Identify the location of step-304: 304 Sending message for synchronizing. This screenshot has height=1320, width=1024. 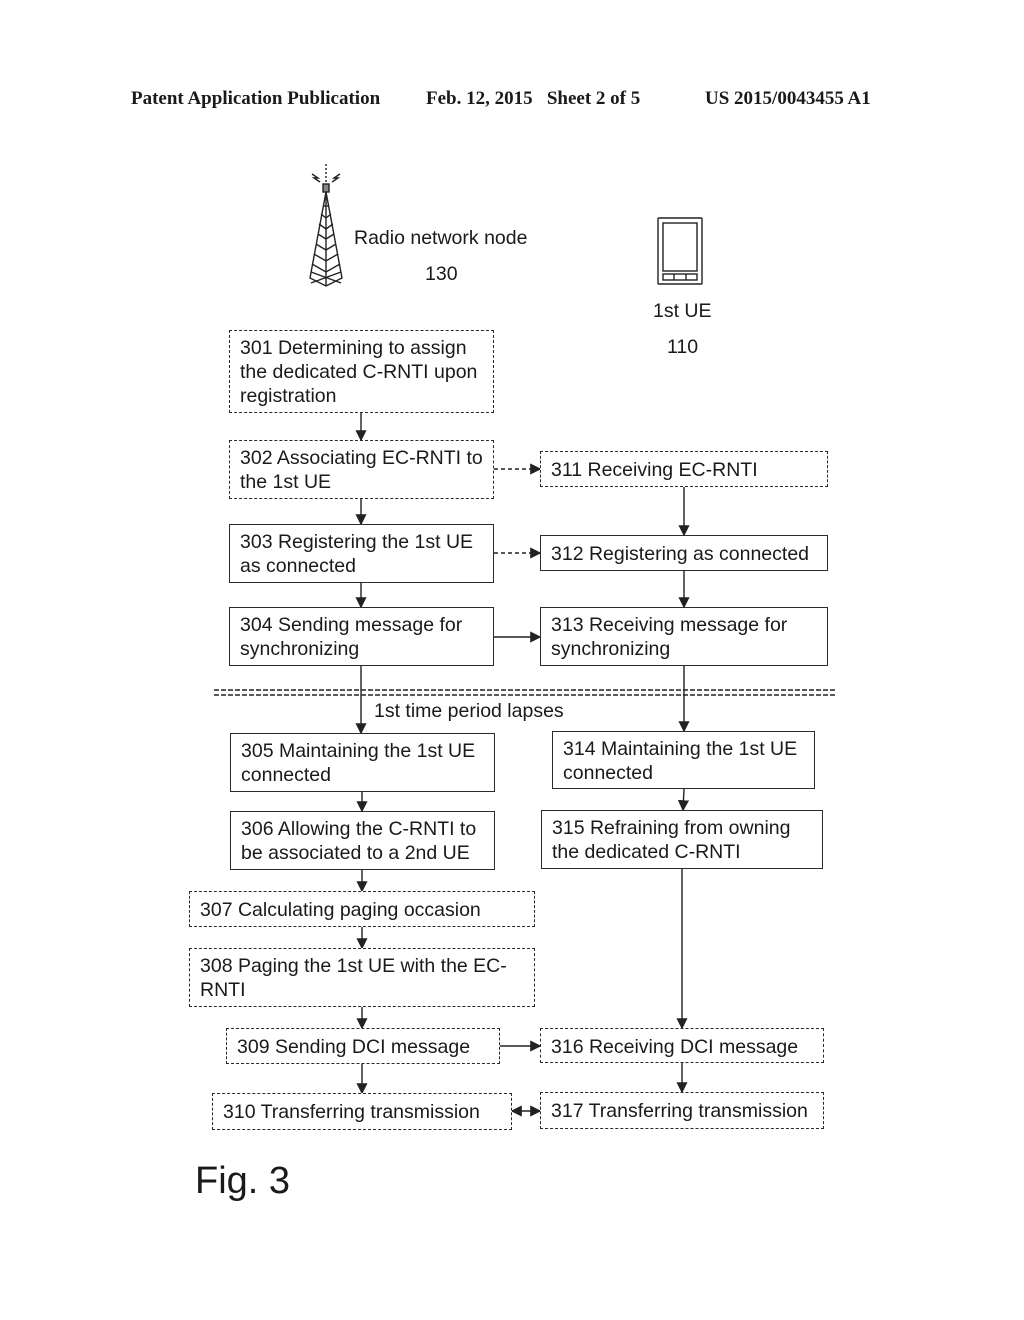
(361, 636).